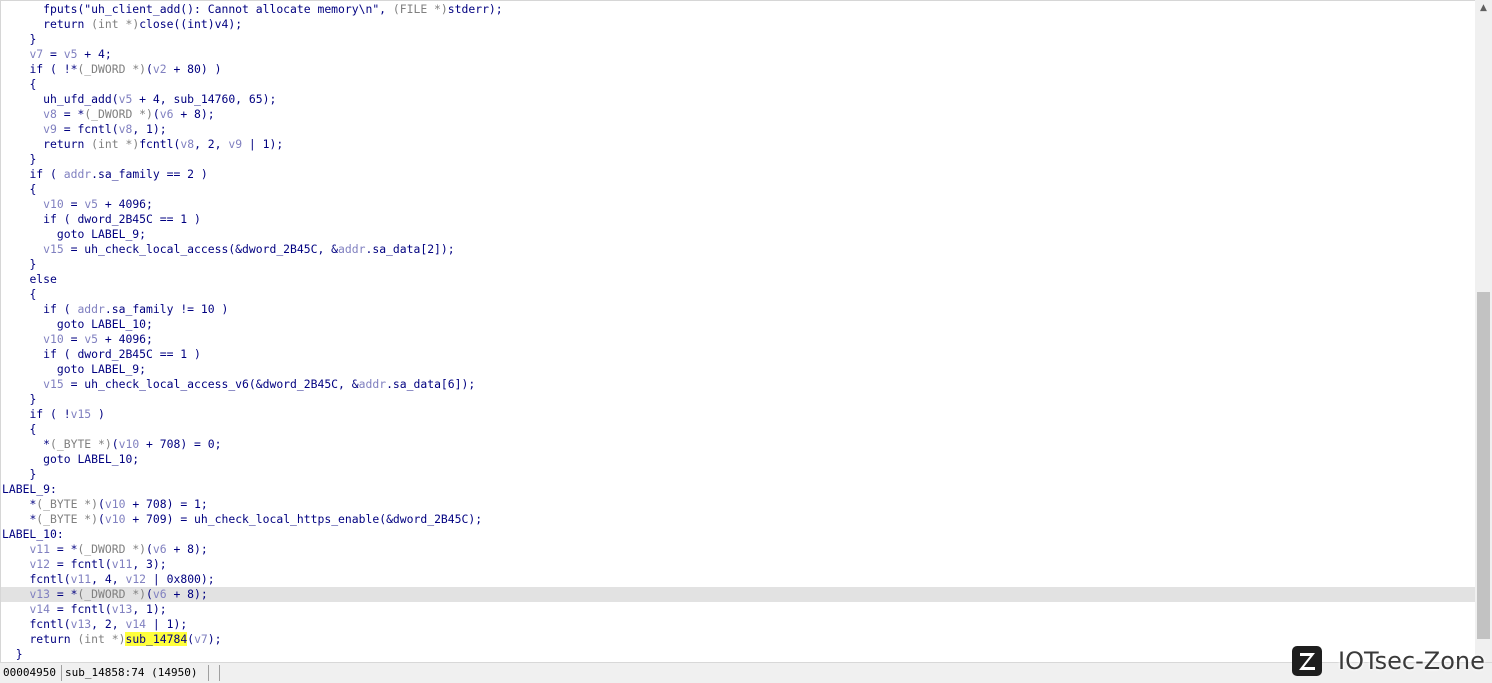 The width and height of the screenshot is (1492, 683). Describe the element at coordinates (149, 174) in the screenshot. I see `code-token: .sa_family == 2 )` at that location.